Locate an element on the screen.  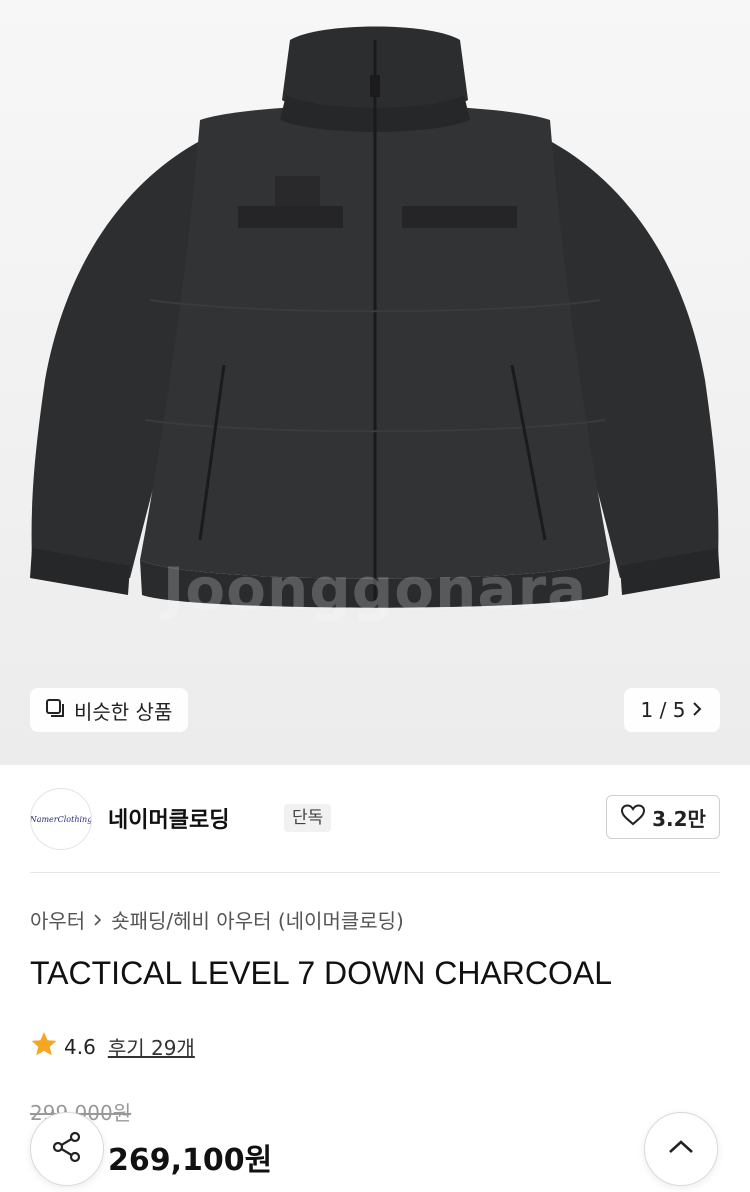
chevron-up-icon is located at coordinates (681, 1149).